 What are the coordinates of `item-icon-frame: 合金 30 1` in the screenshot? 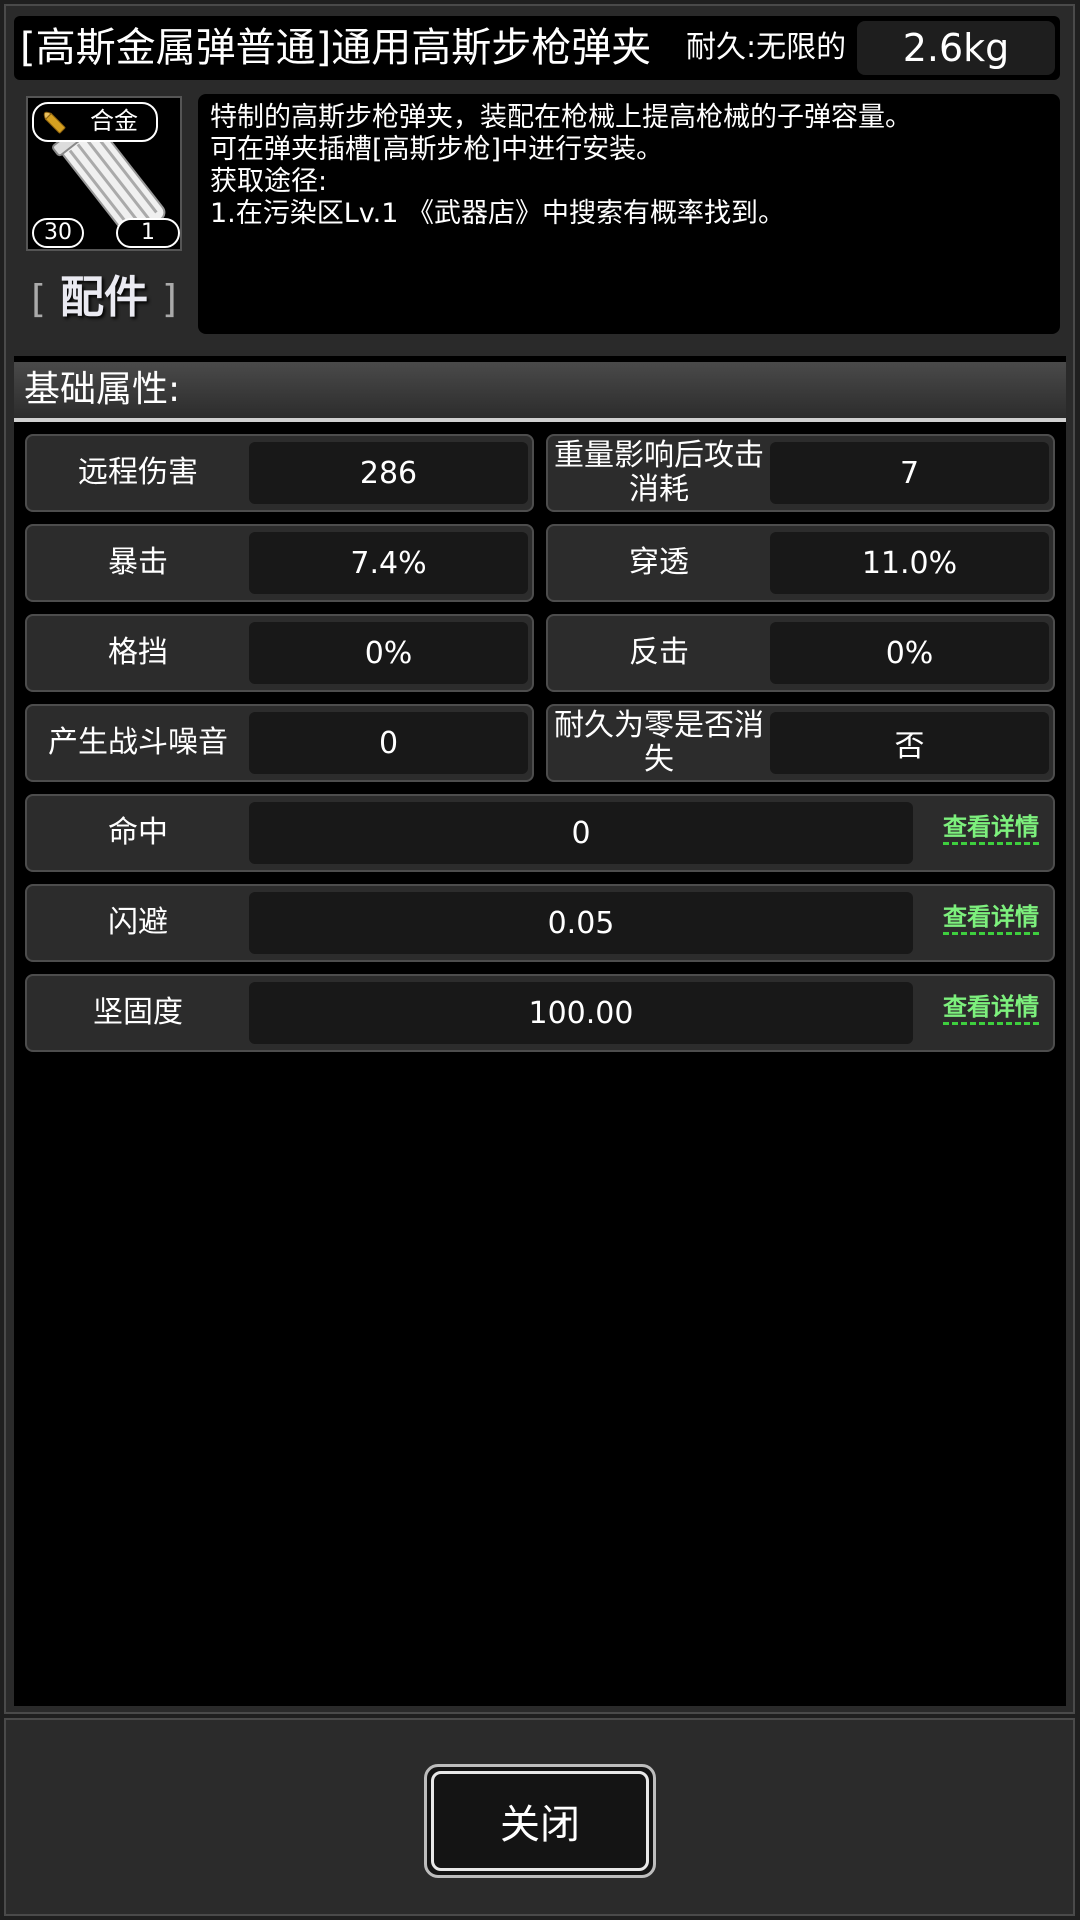 It's located at (104, 173).